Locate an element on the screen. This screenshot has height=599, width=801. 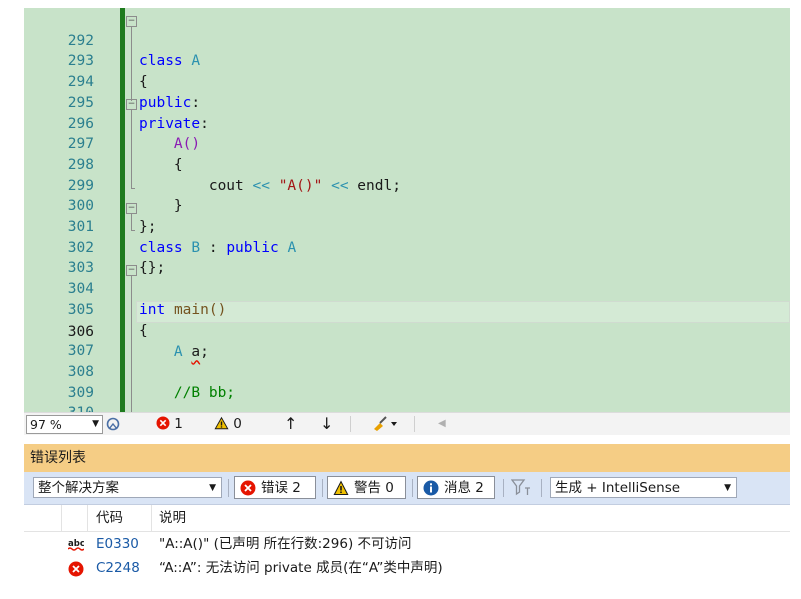
column-header-code: 代码 is located at coordinates (109, 518).